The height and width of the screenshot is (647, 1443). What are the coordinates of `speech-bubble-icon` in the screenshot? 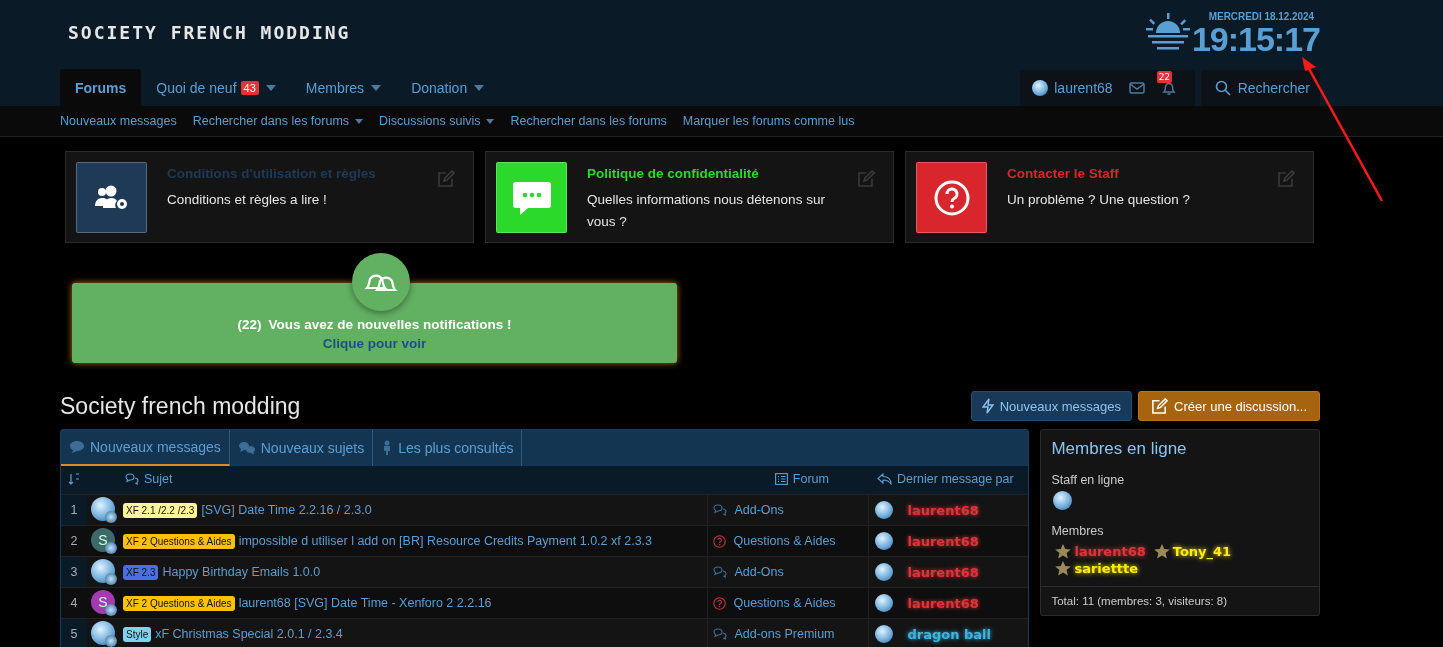 It's located at (77, 447).